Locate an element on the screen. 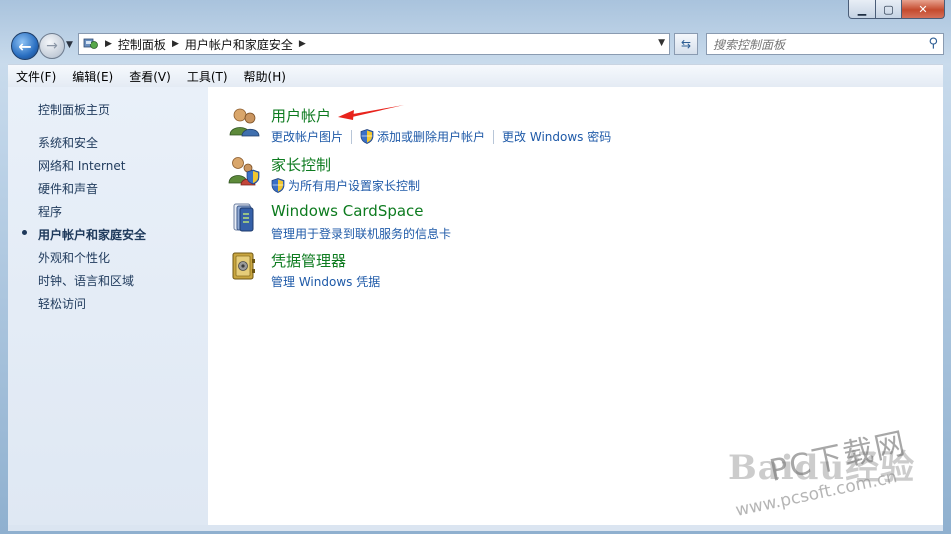 The image size is (951, 534). forward-button: → is located at coordinates (52, 46).